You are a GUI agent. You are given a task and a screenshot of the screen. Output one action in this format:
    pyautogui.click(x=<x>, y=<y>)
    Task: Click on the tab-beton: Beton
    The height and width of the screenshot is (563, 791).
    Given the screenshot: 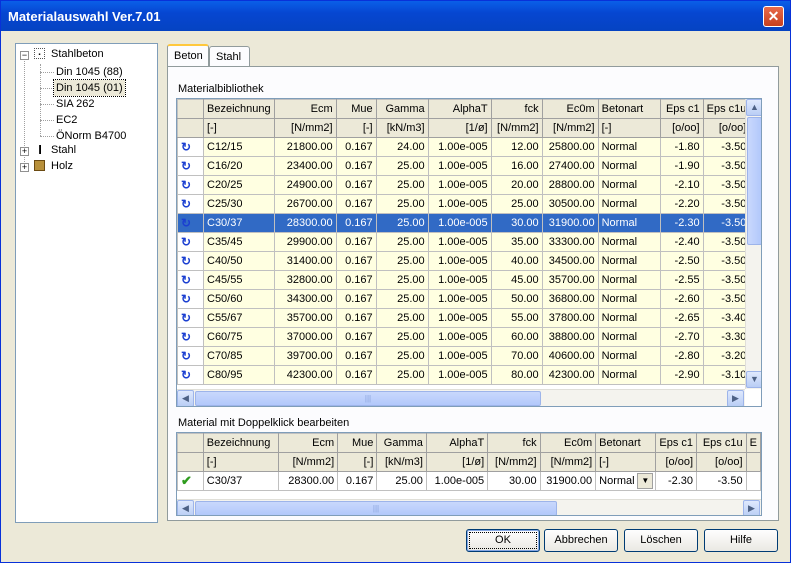 What is the action you would take?
    pyautogui.click(x=188, y=56)
    